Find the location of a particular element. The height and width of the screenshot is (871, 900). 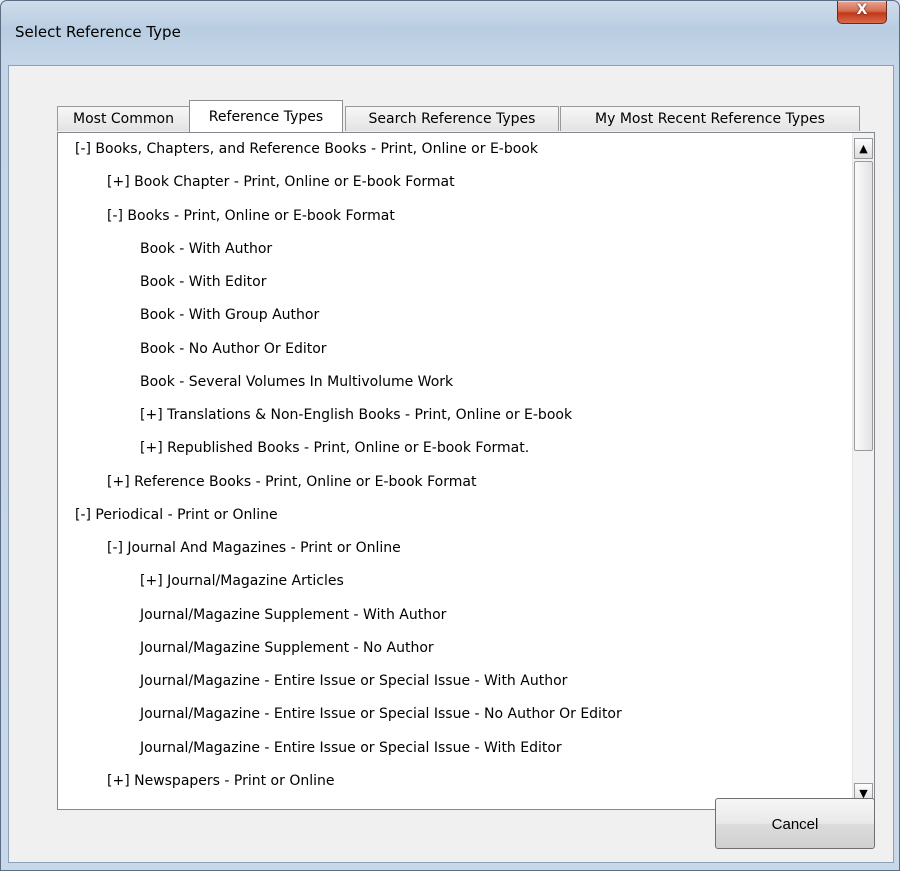

tab-my-most-recent: My Most Recent Reference Types is located at coordinates (710, 118).